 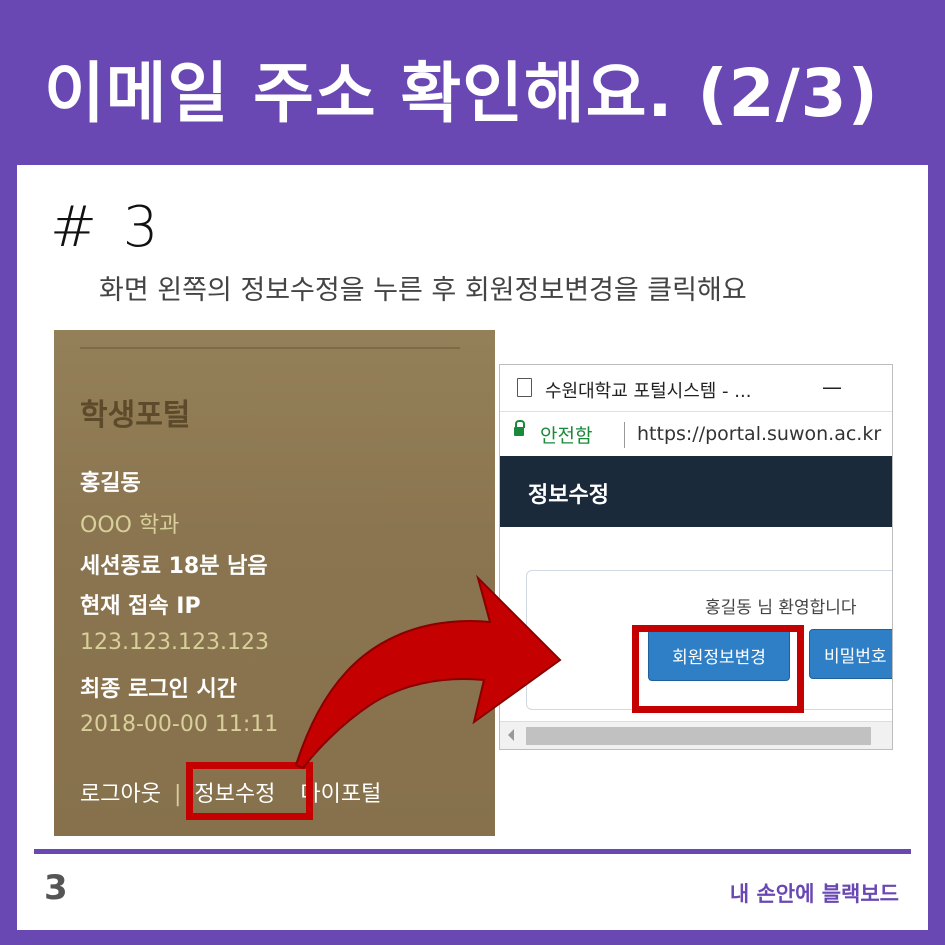 What do you see at coordinates (781, 608) in the screenshot?
I see `welcome-text: 홍길동 님 환영합니다` at bounding box center [781, 608].